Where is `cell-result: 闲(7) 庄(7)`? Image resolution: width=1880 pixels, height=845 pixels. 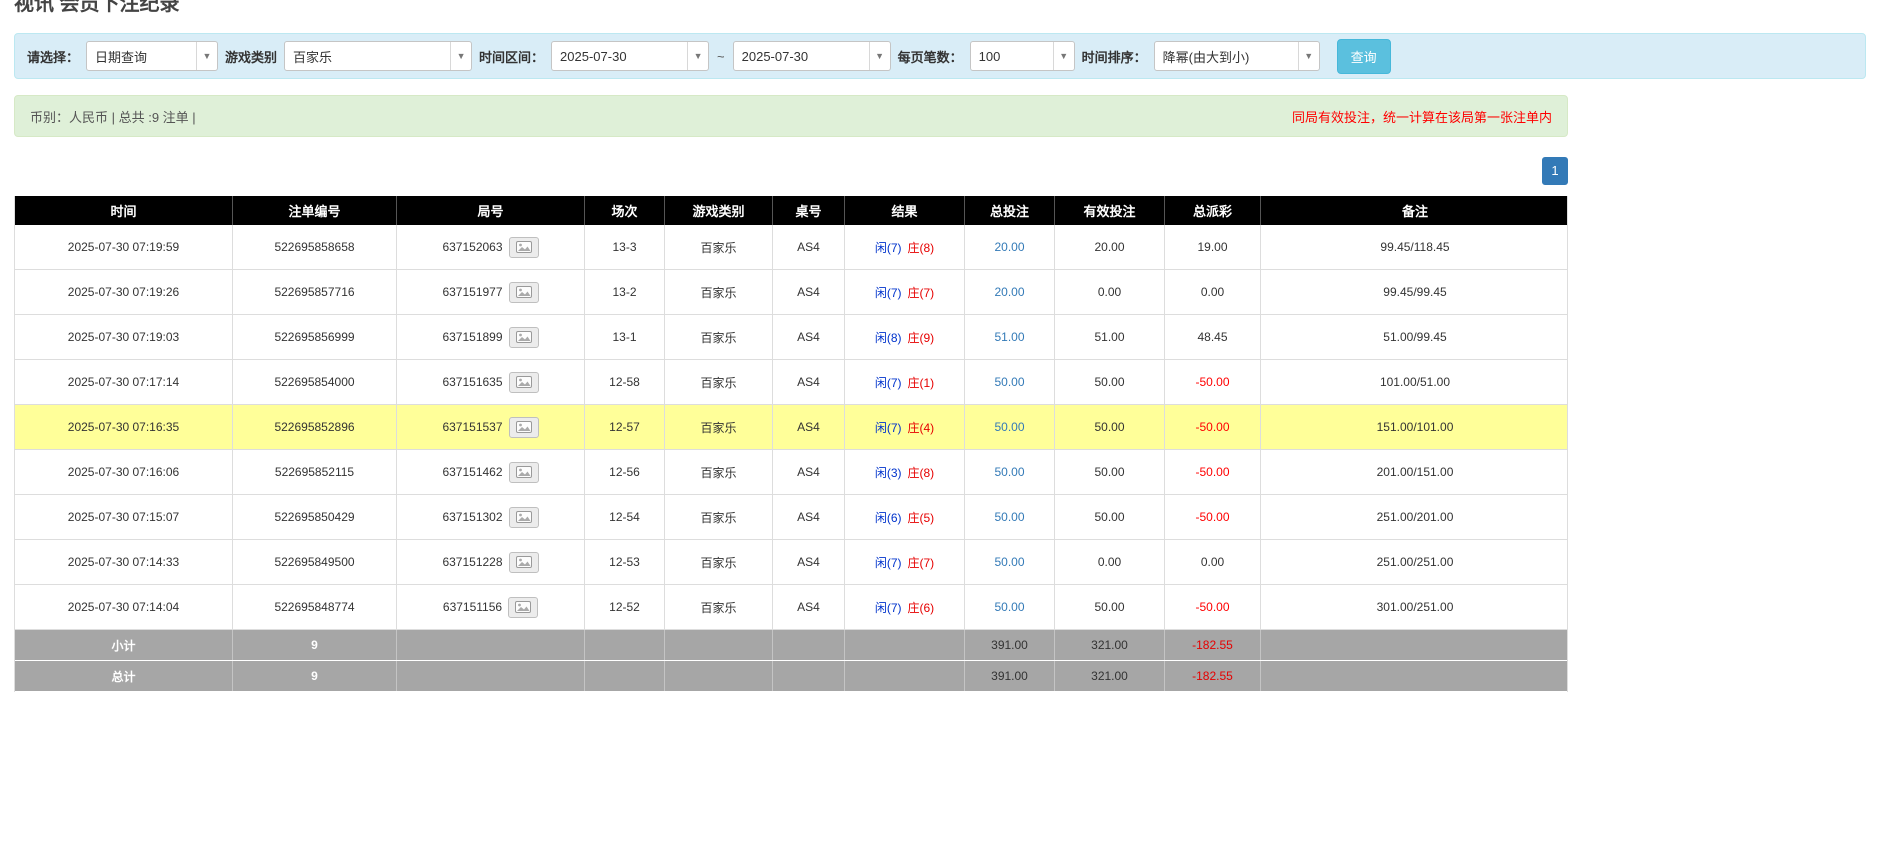 cell-result: 闲(7) 庄(7) is located at coordinates (905, 562).